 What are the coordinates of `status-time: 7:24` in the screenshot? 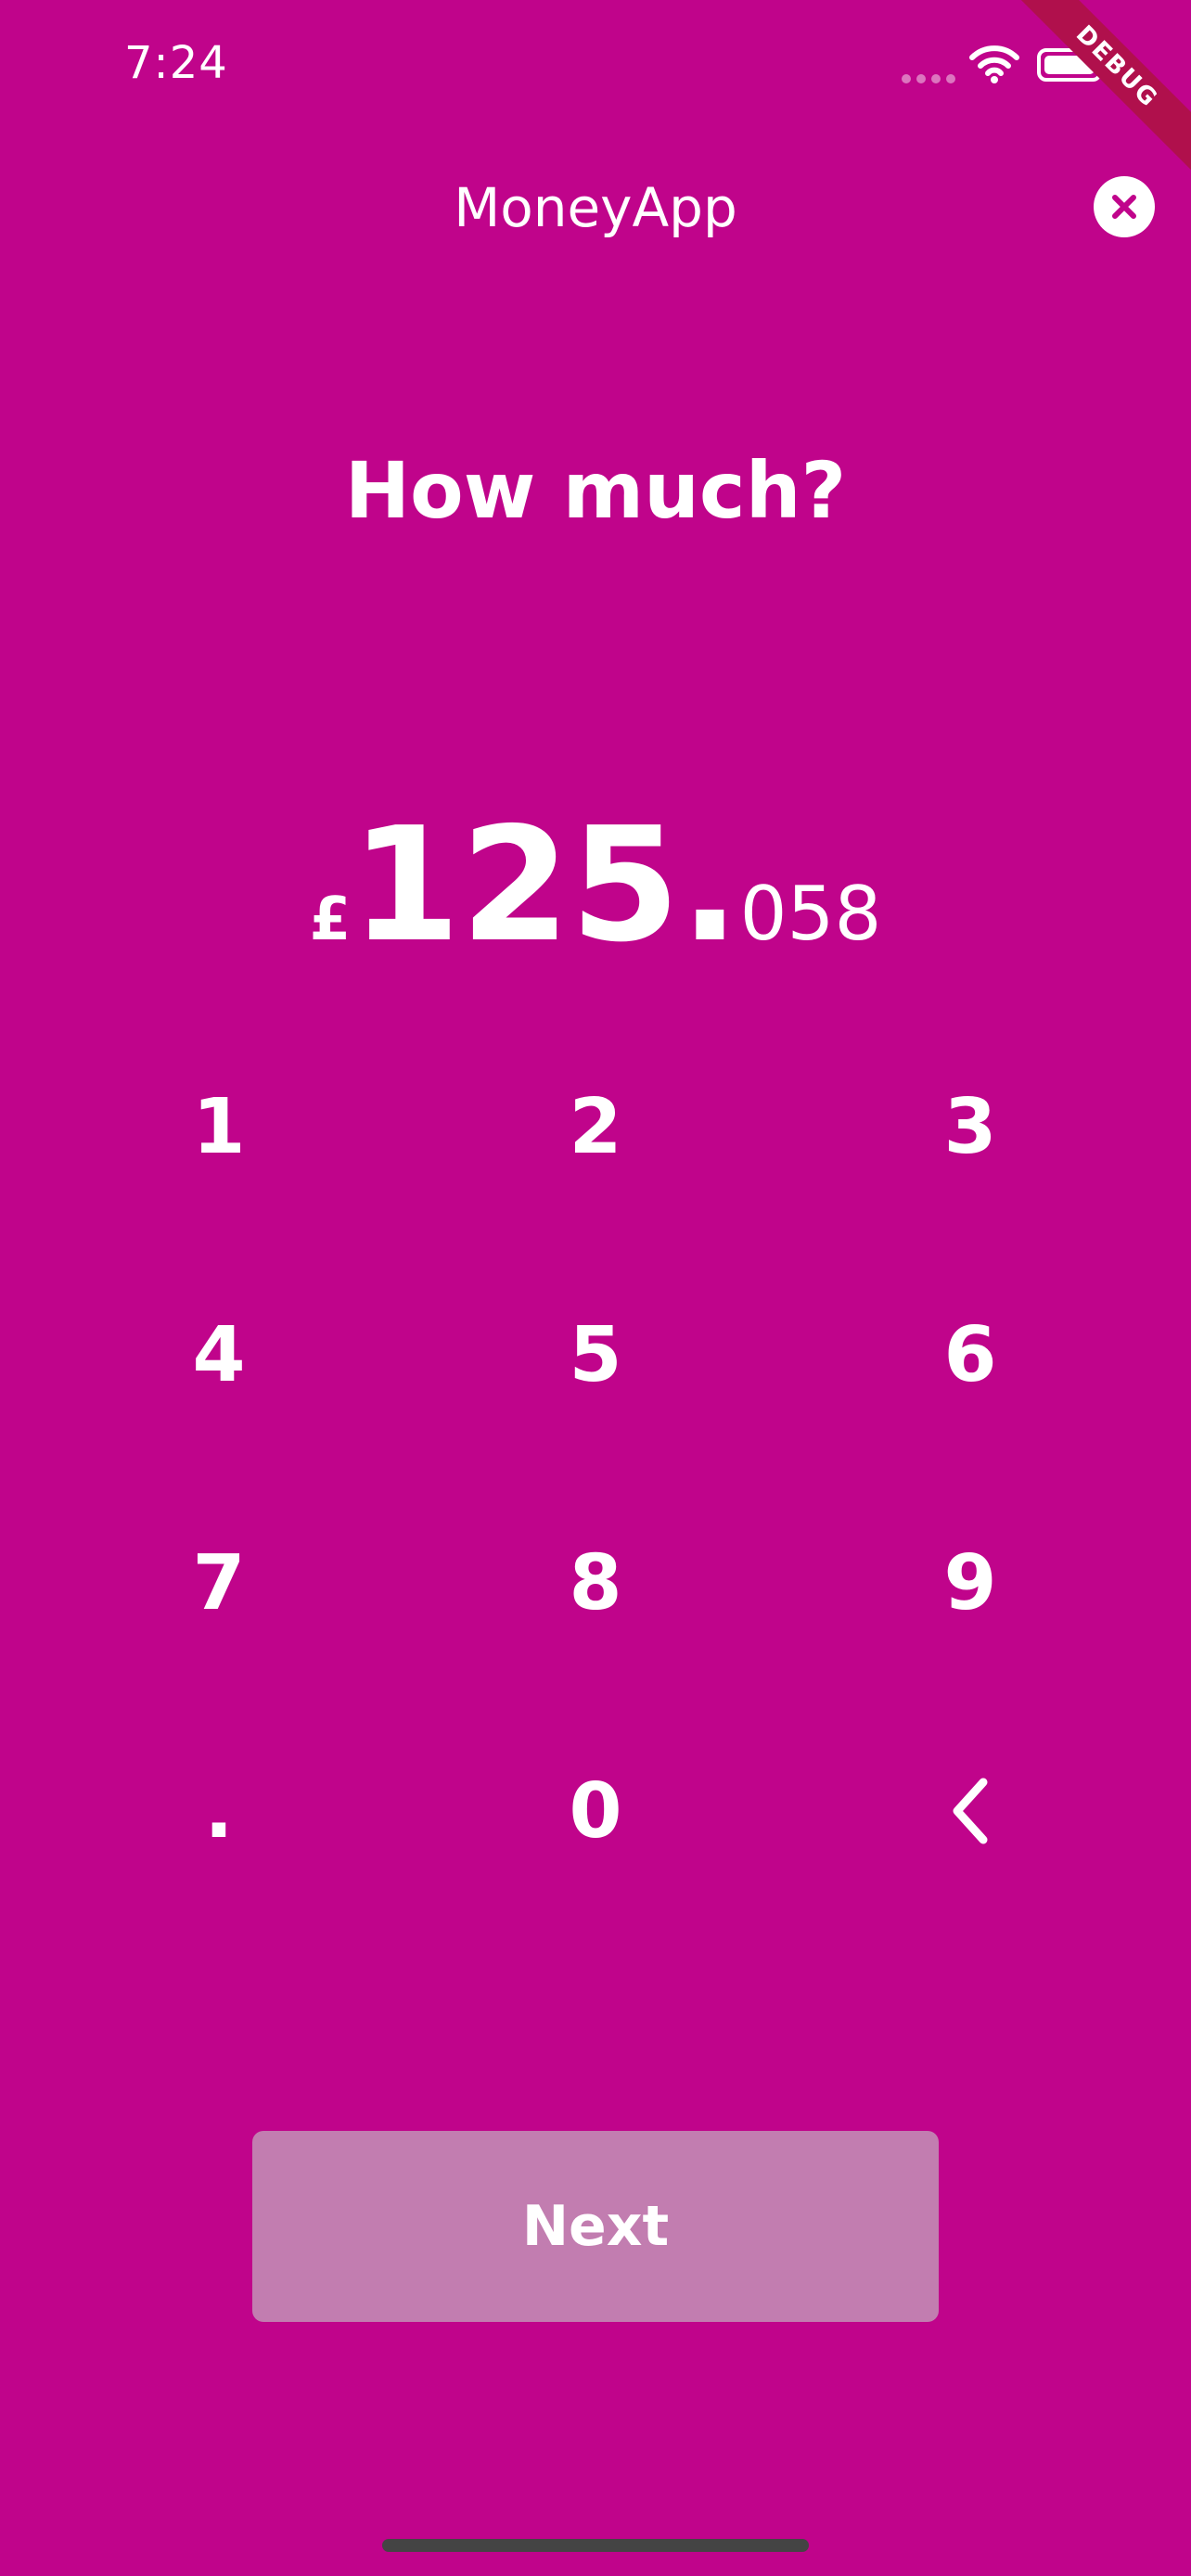 It's located at (176, 63).